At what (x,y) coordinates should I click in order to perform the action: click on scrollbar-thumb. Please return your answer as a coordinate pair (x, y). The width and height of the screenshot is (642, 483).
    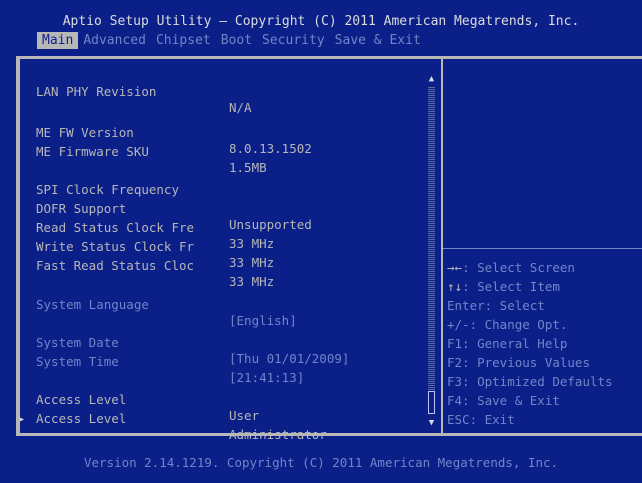
    Looking at the image, I should click on (431, 402).